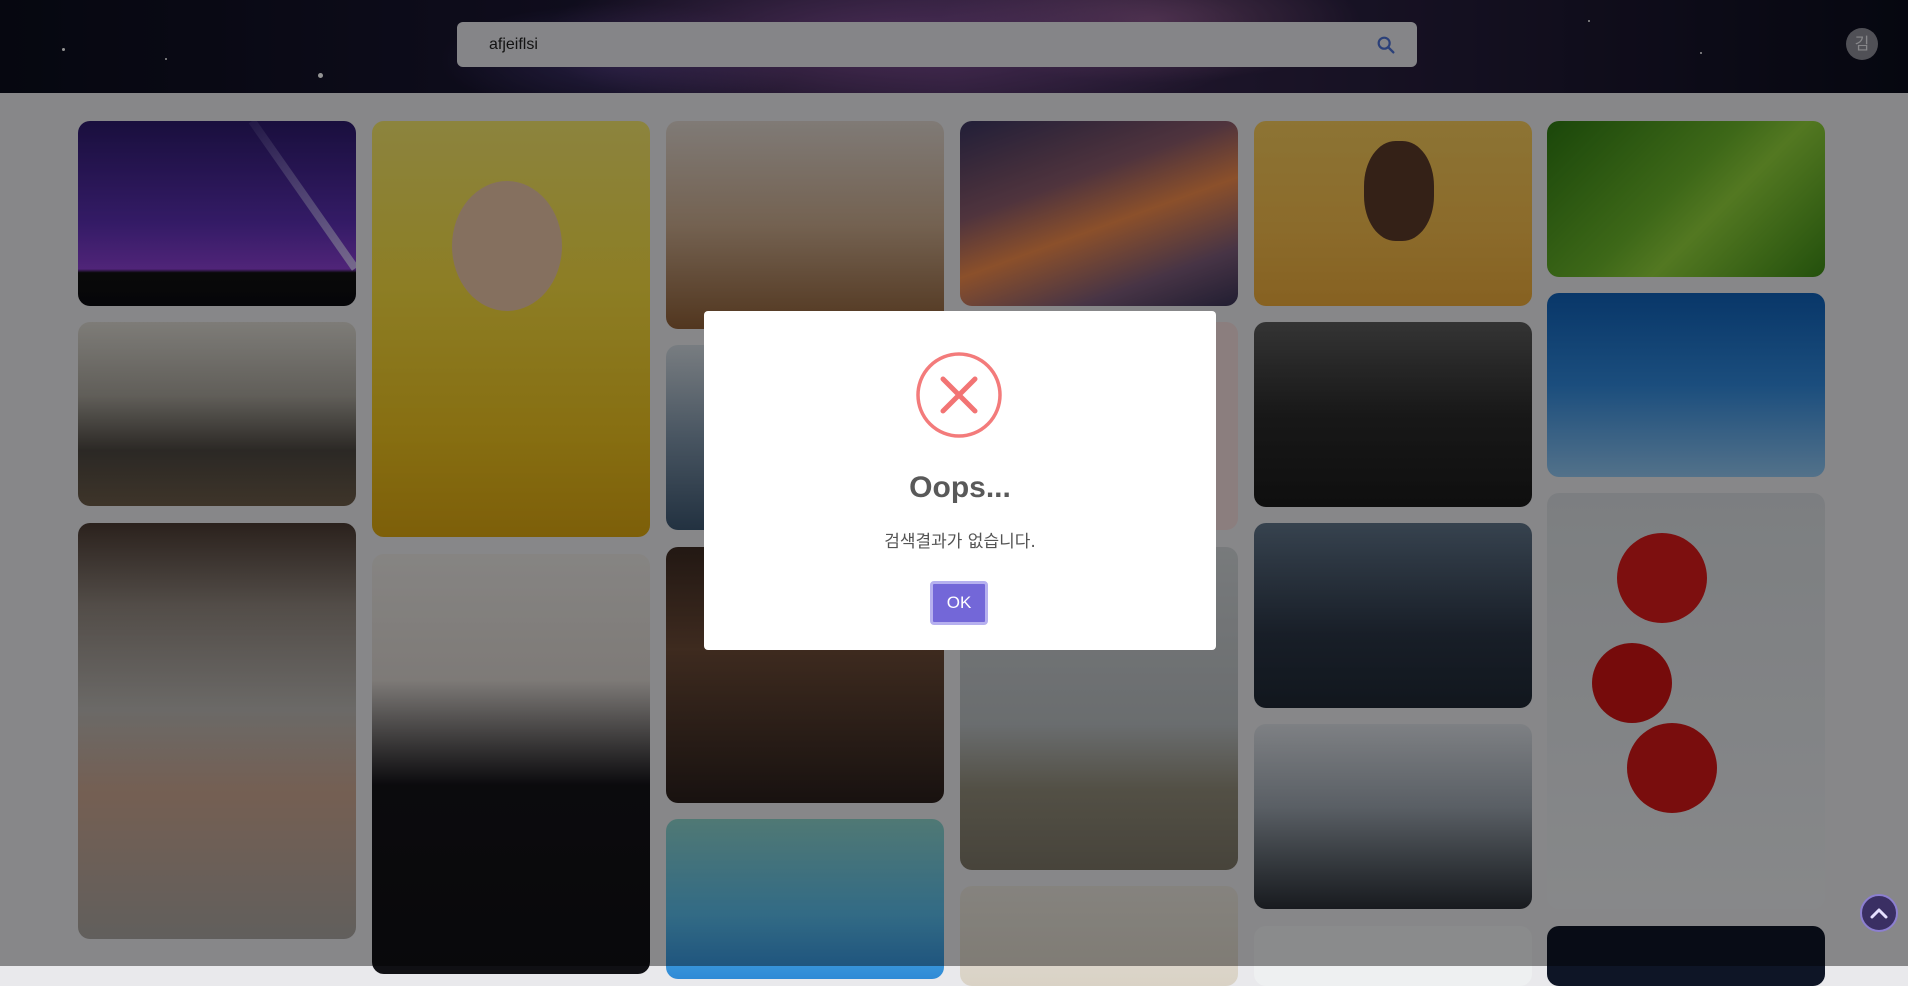 This screenshot has height=986, width=1908. I want to click on error-x-icon, so click(959, 395).